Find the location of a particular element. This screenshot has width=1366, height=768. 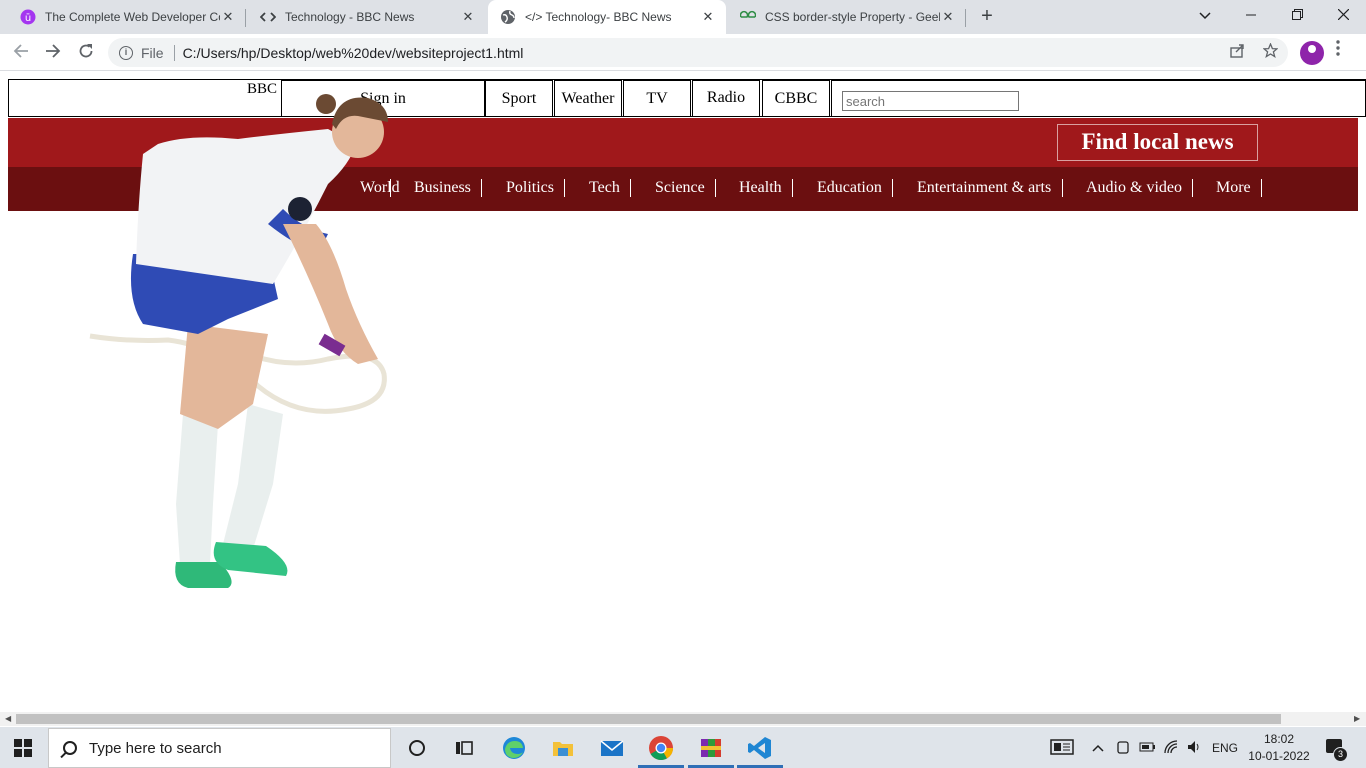

sport-link: Sport is located at coordinates (519, 98).